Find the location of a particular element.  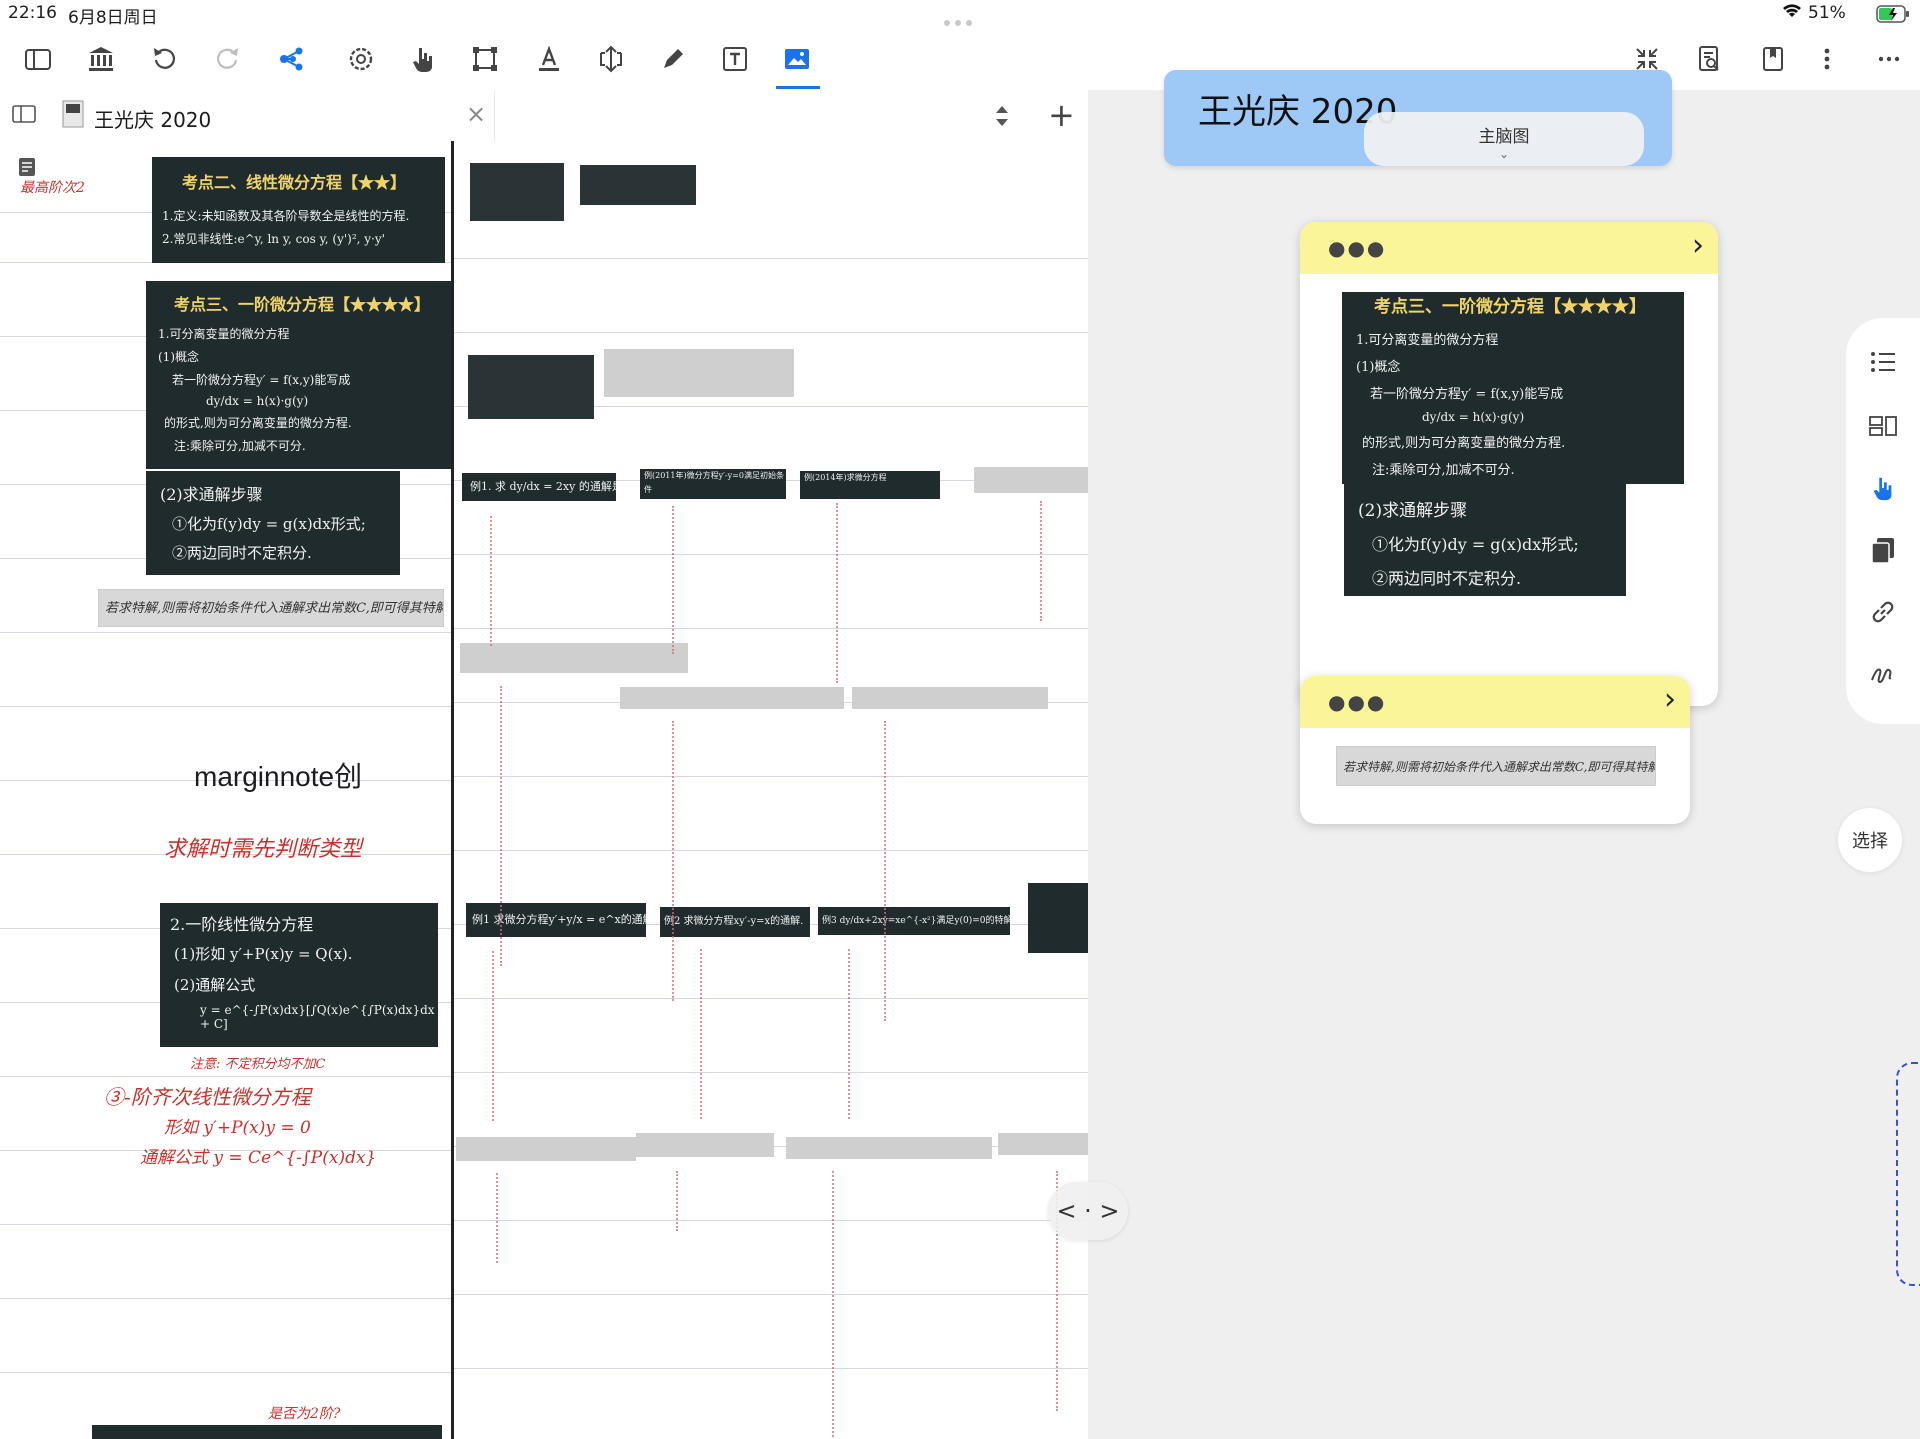

document-tab: 王光庆 2020 × is located at coordinates (247, 116).